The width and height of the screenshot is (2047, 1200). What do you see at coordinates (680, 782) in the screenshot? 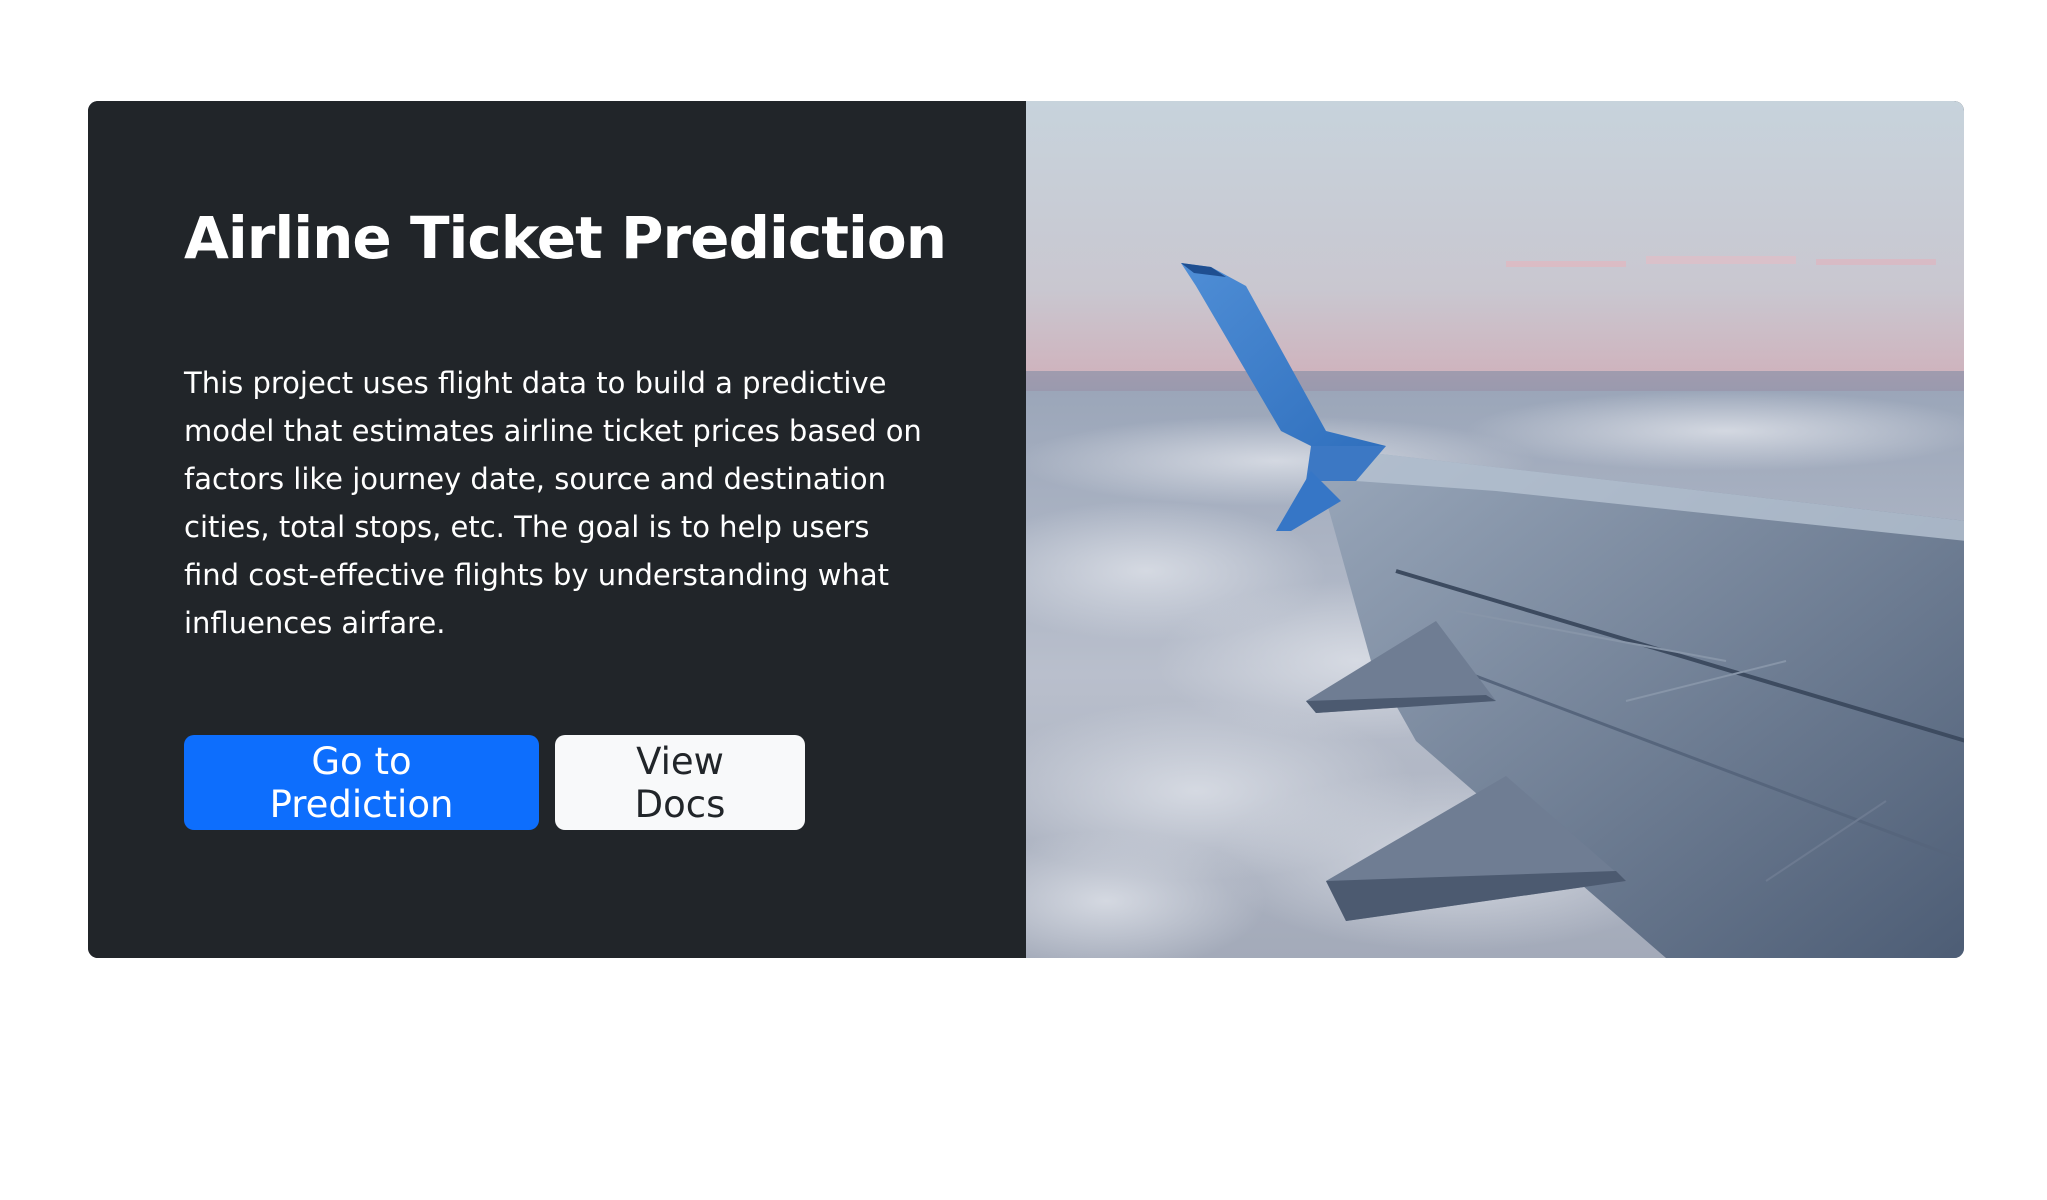
I see `view-docs-button: View Docs` at bounding box center [680, 782].